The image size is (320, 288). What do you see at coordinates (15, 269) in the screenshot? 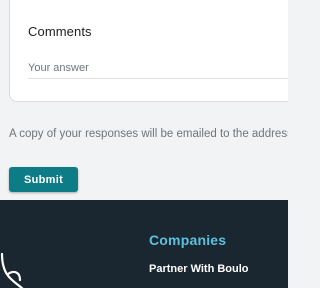
I see `brand-logo-icon` at bounding box center [15, 269].